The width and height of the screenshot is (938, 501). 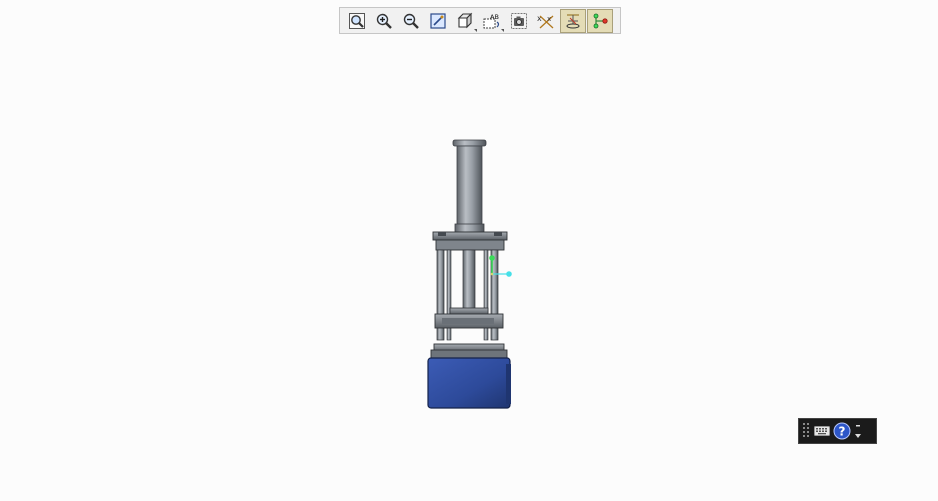 I want to click on annotation-display-icon, so click(x=600, y=20).